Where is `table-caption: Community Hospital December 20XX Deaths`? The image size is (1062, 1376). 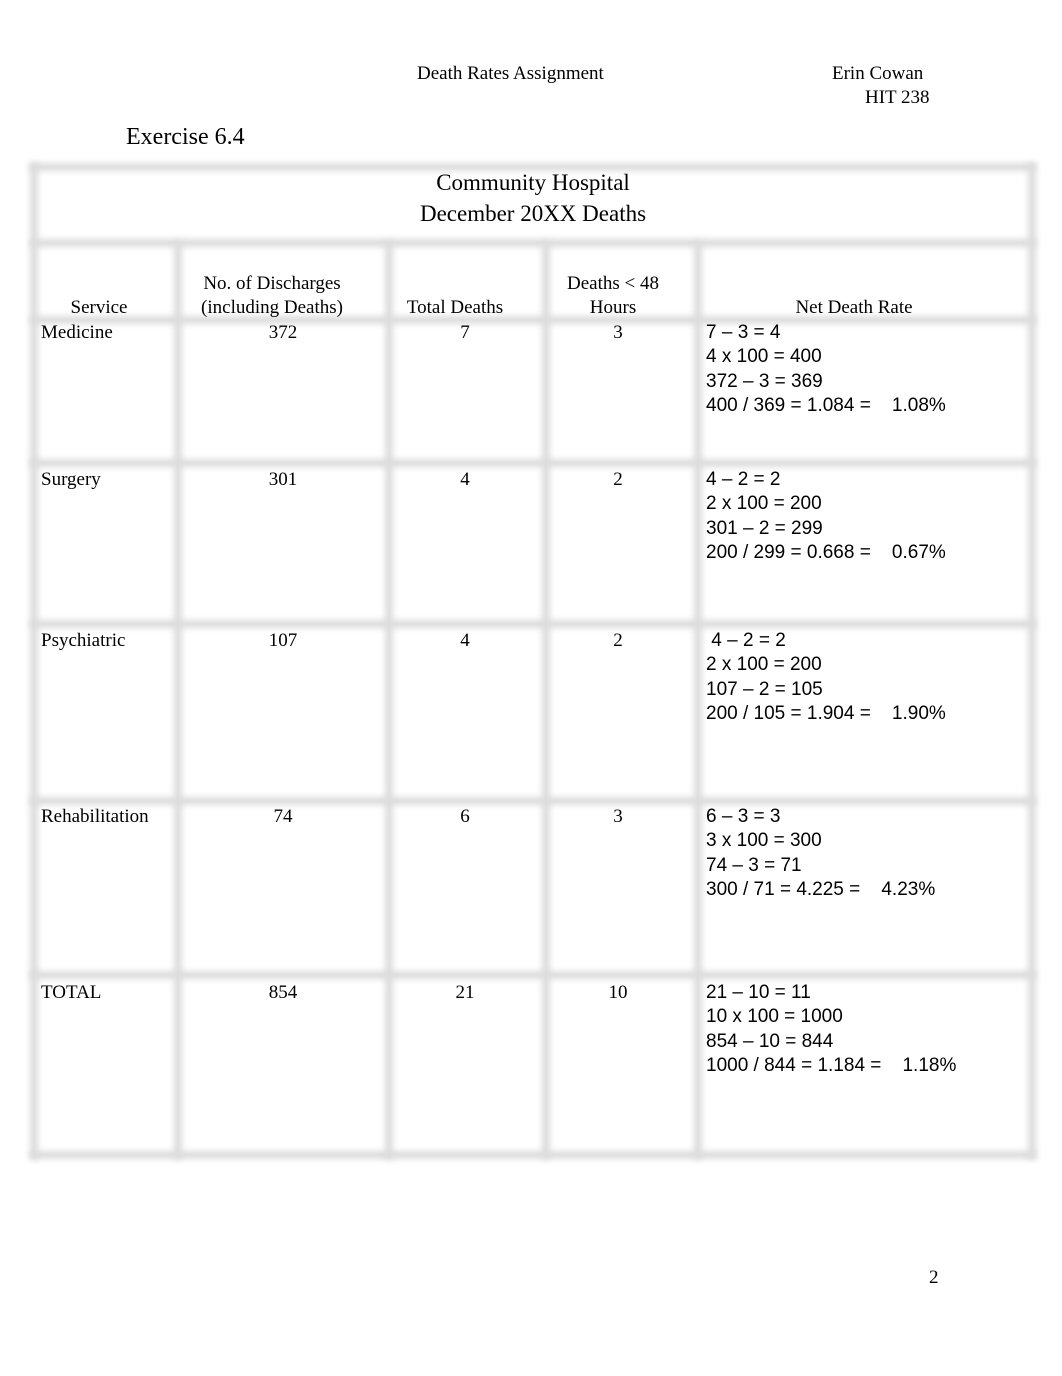
table-caption: Community Hospital December 20XX Deaths is located at coordinates (533, 198).